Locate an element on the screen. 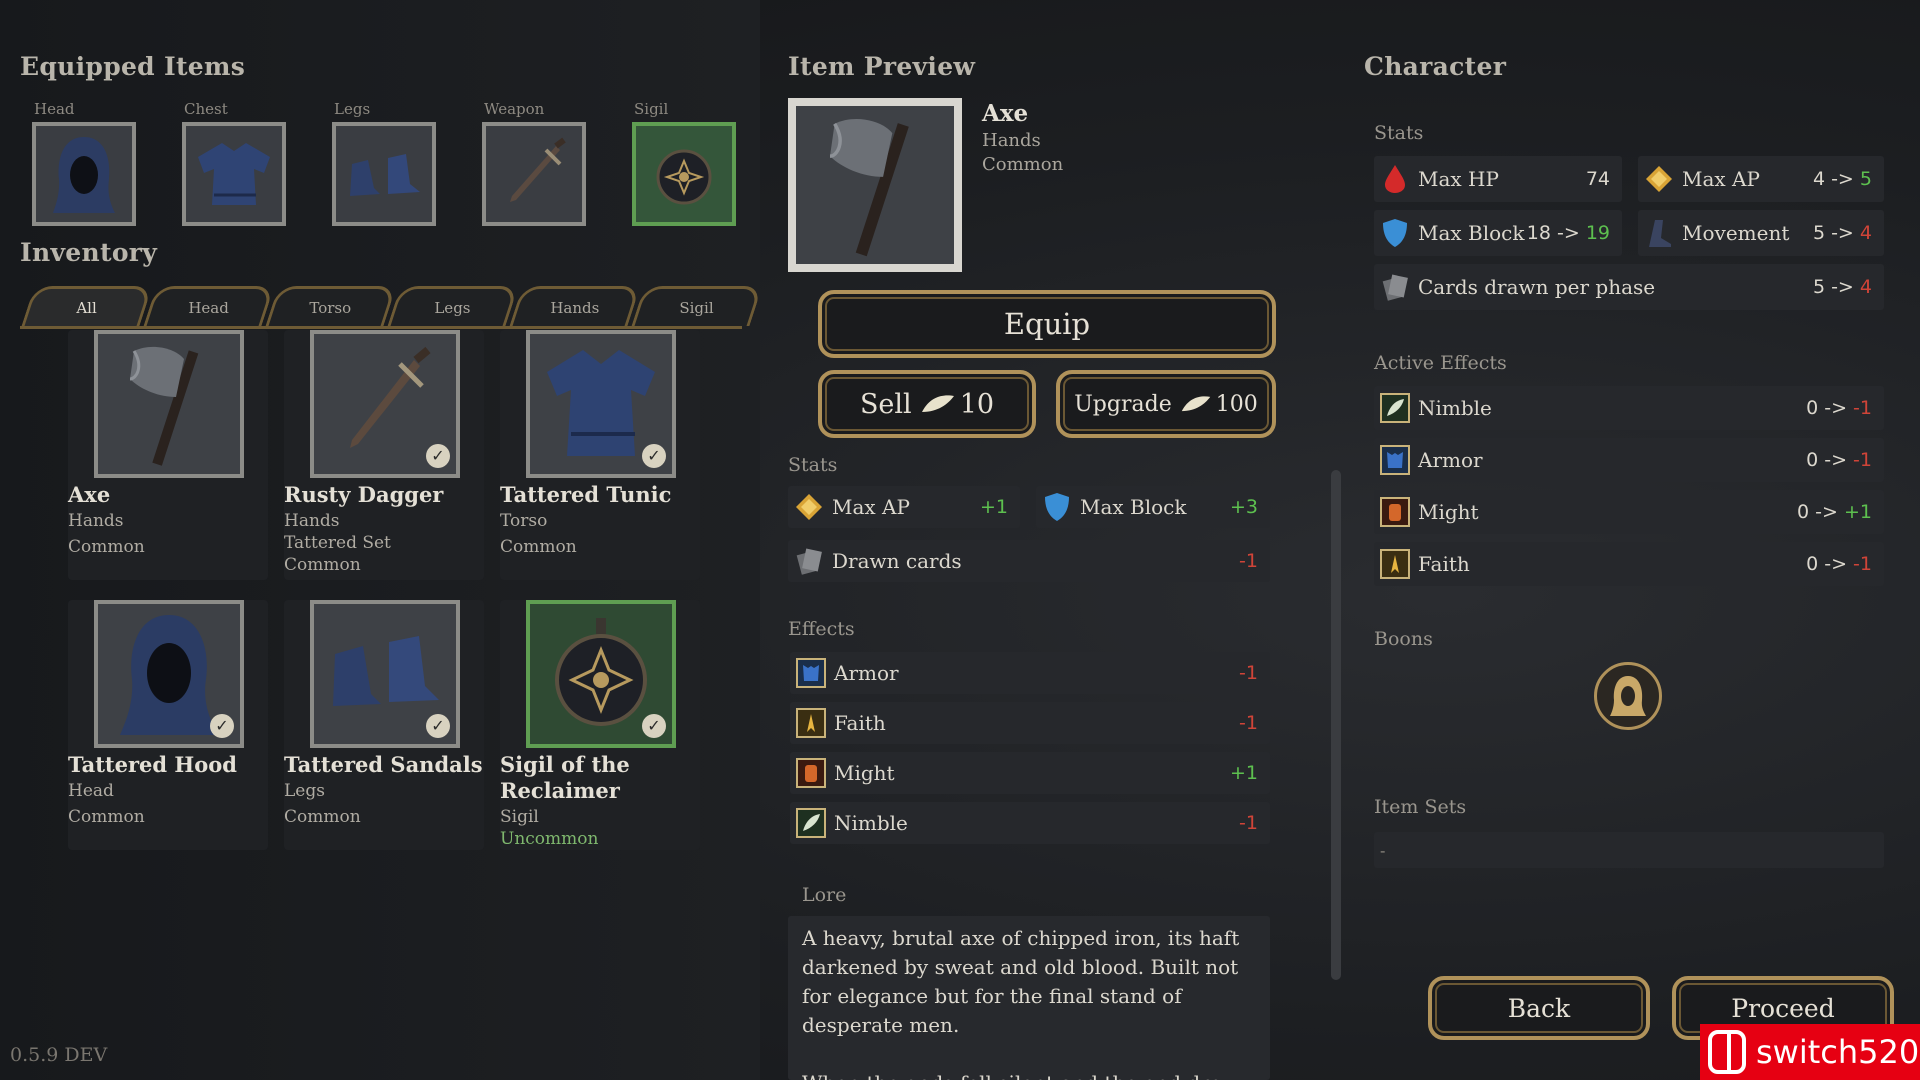 The width and height of the screenshot is (1920, 1080). stat-name: Drawn cards is located at coordinates (897, 561).